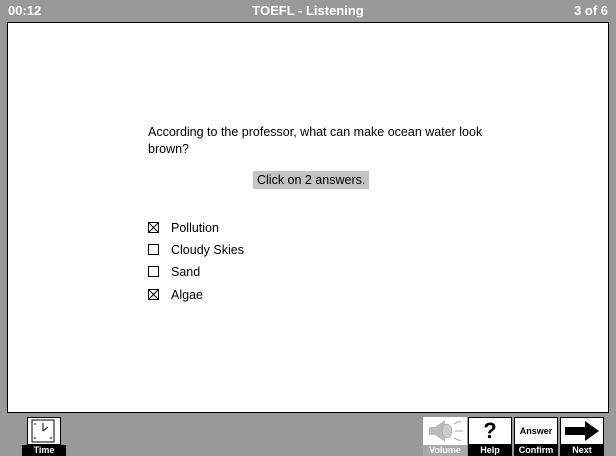  I want to click on question-mark-icon: ?, so click(490, 430).